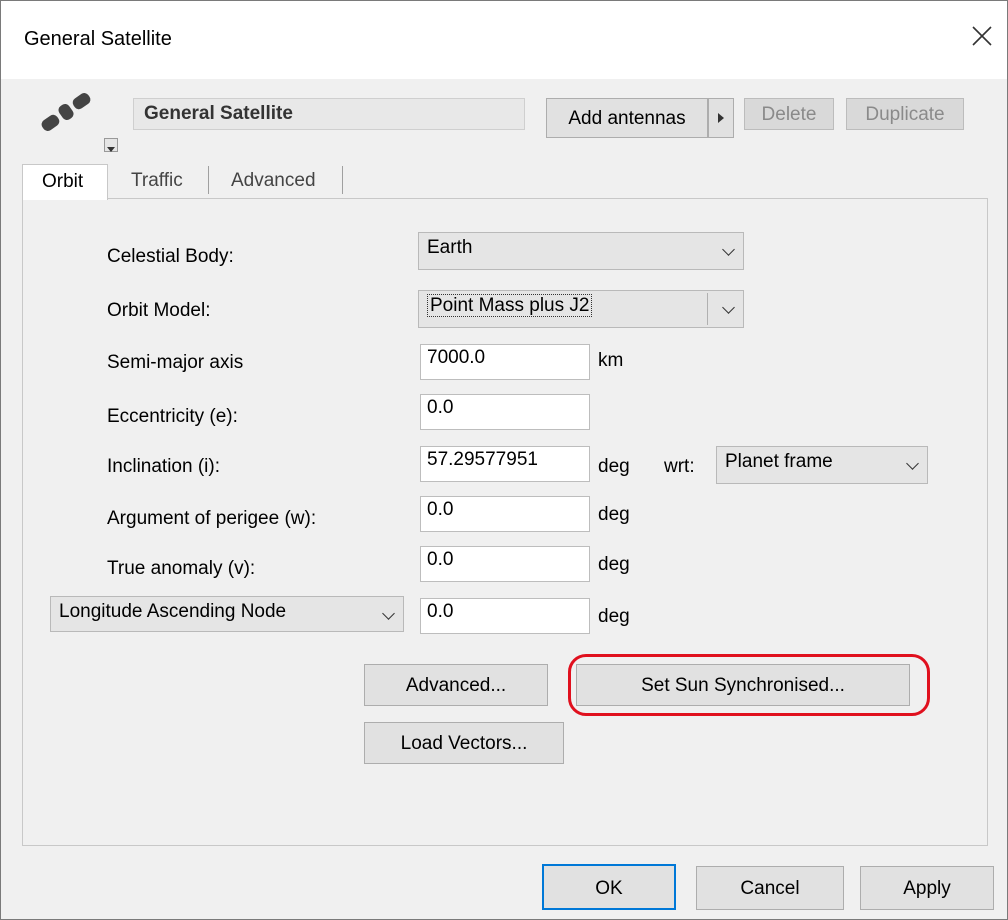 This screenshot has height=920, width=1008. I want to click on node-type-value: Longitude Ascending Node, so click(173, 611).